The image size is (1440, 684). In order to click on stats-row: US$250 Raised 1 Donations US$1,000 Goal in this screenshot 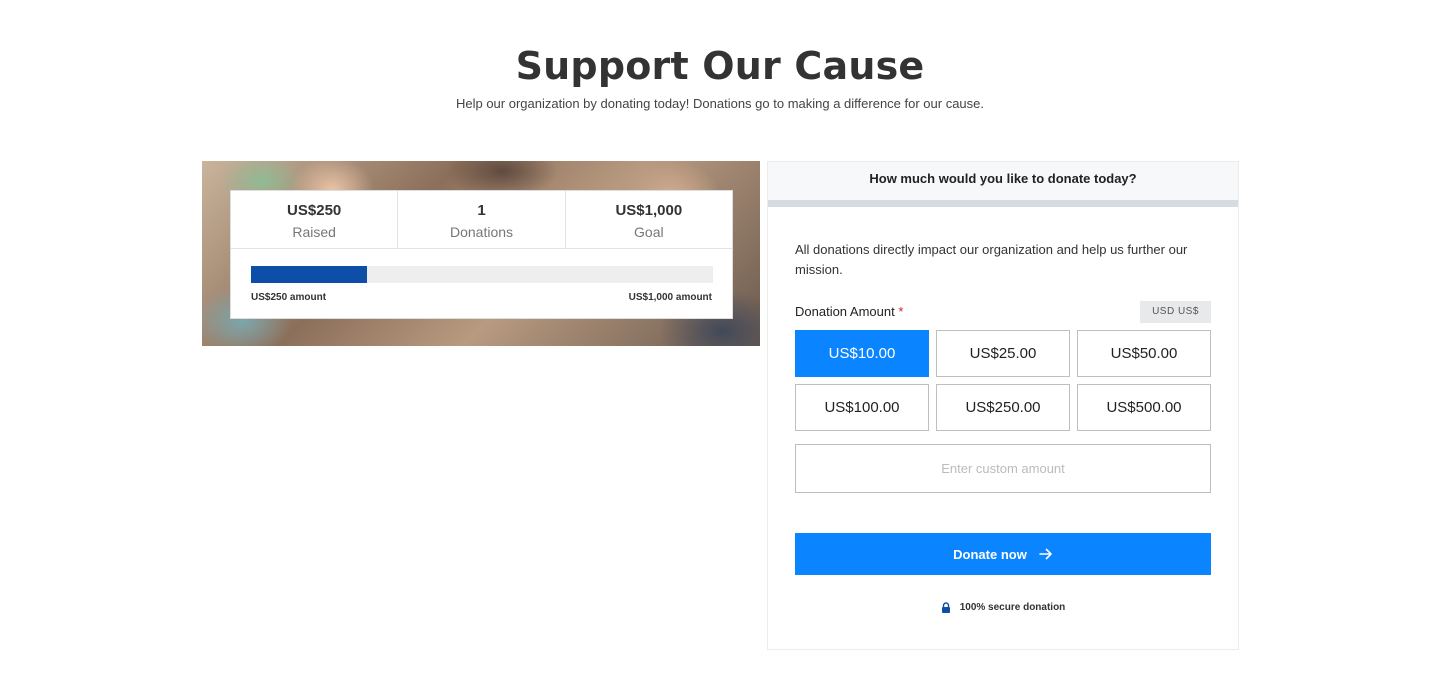, I will do `click(481, 220)`.